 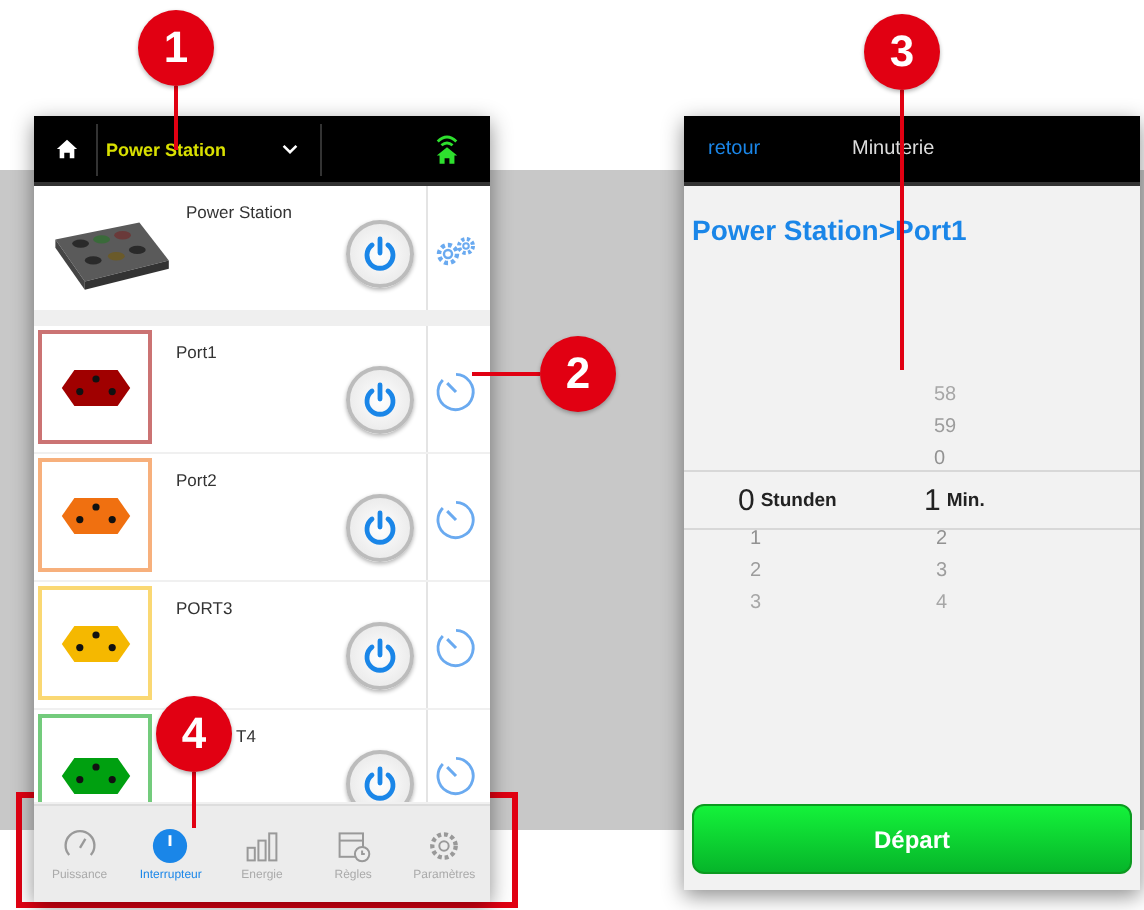 What do you see at coordinates (290, 149) in the screenshot?
I see `chevron-down-icon` at bounding box center [290, 149].